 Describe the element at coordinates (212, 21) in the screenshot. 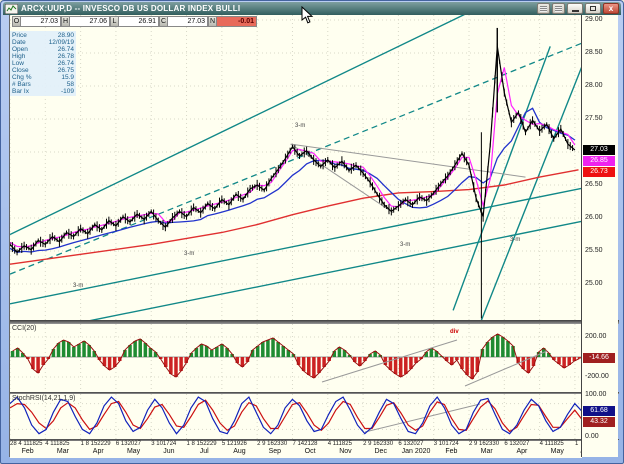

I see `net-label: N` at that location.